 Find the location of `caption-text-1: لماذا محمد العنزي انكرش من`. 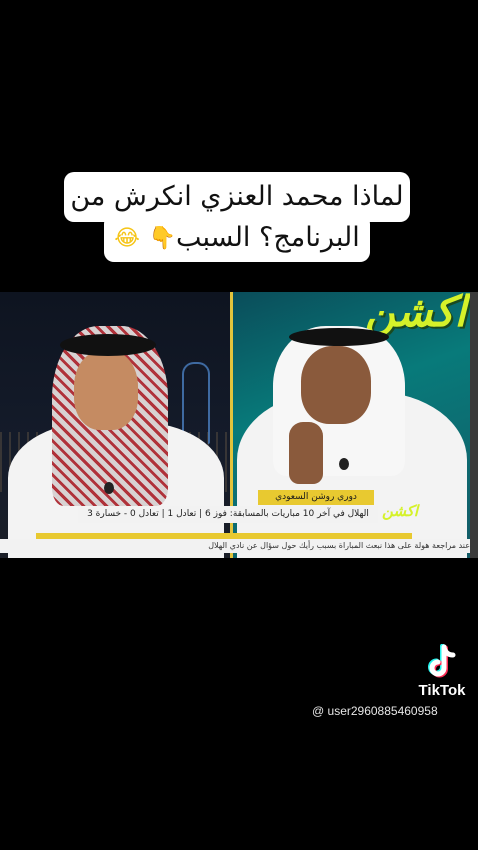

caption-text-1: لماذا محمد العنزي انكرش من is located at coordinates (237, 196).